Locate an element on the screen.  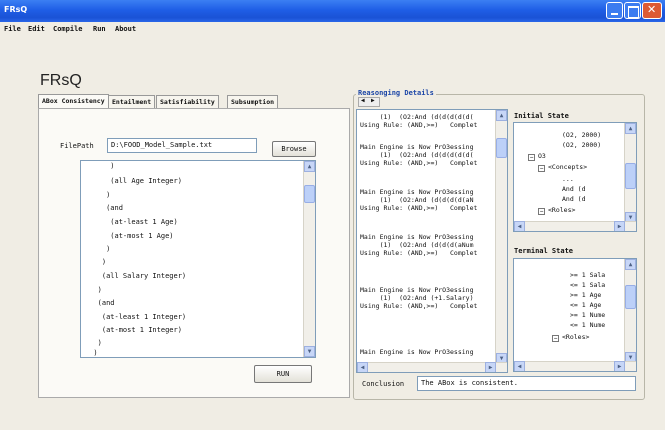
initial-tree-vertical-scrollbar: ▲ ▼ is located at coordinates (630, 173).